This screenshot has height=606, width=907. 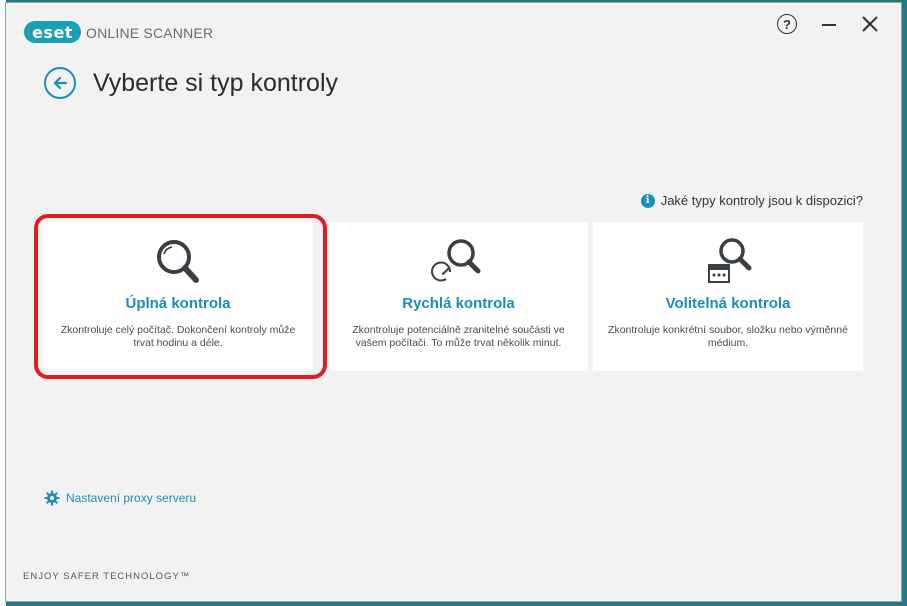 What do you see at coordinates (453, 31) in the screenshot?
I see `title-bar: eset ONLINE SCANNER ?` at bounding box center [453, 31].